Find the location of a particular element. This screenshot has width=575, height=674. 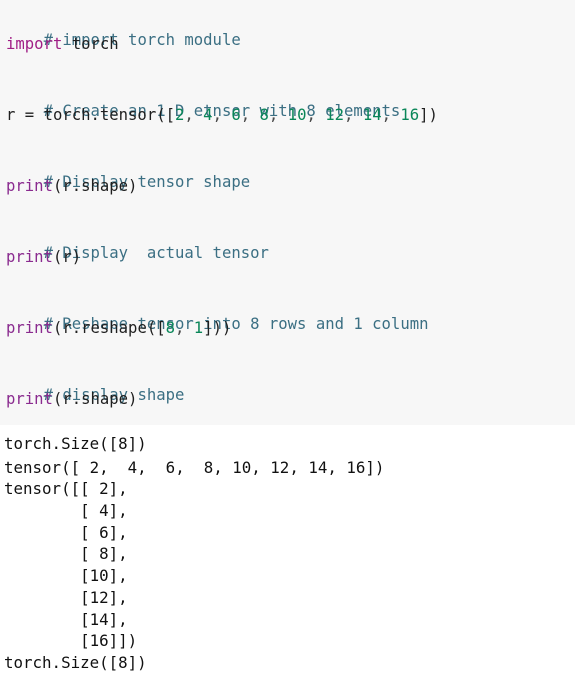

code-line-print-shape: print(r.shape) is located at coordinates (71, 186).